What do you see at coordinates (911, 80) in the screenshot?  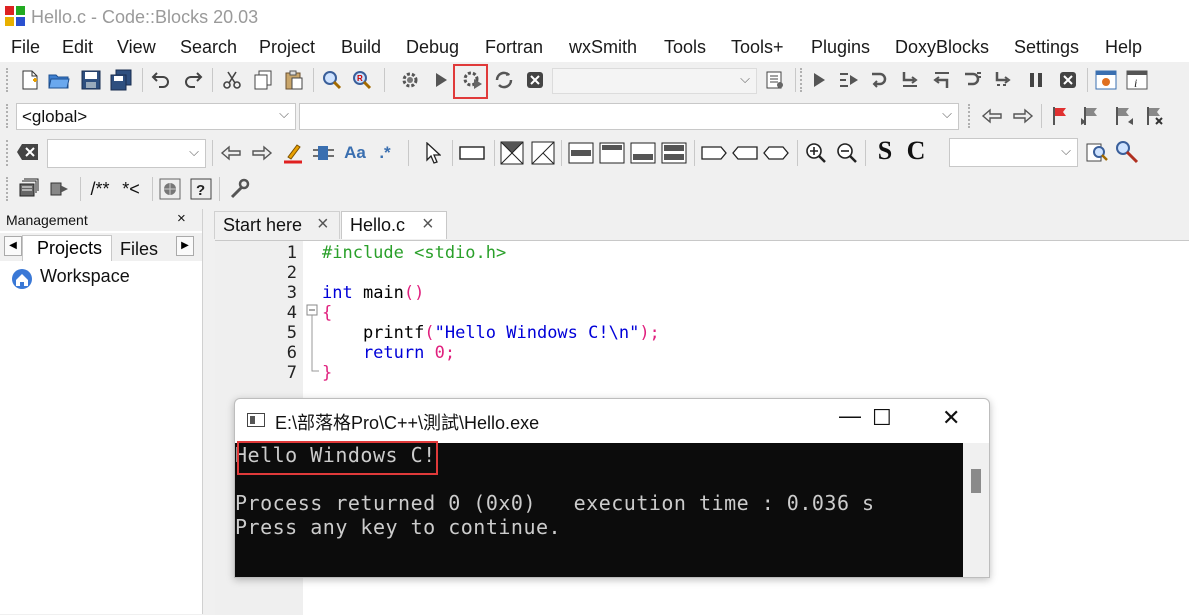 I see `step-into-icon` at bounding box center [911, 80].